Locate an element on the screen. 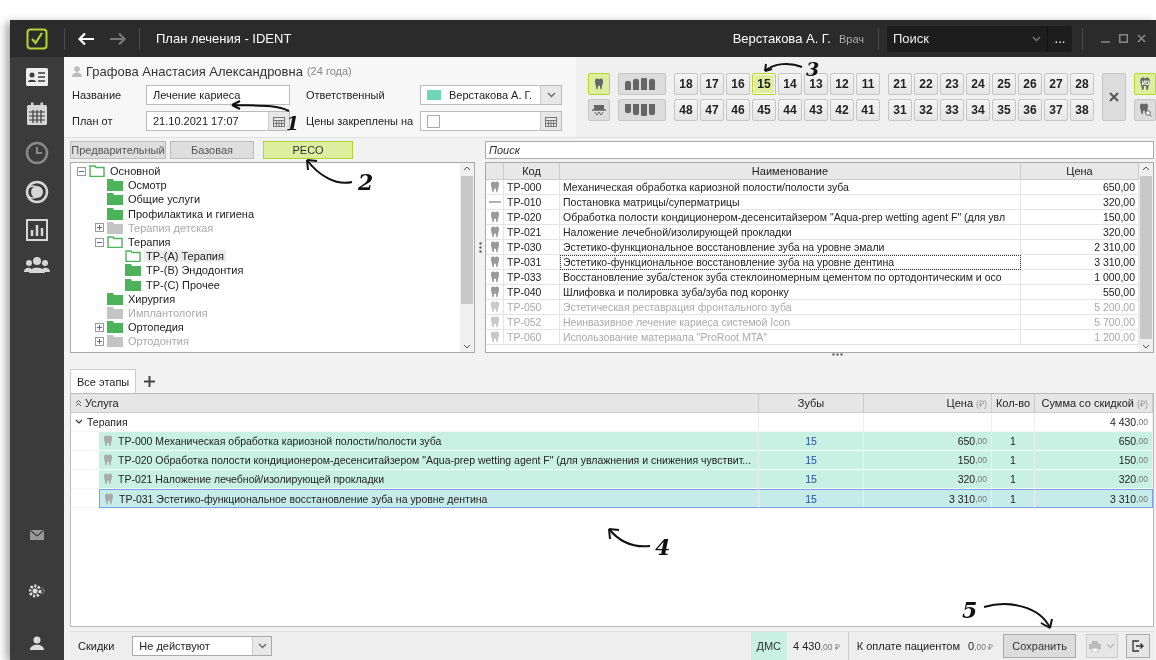  calendar-icon is located at coordinates (37, 114).